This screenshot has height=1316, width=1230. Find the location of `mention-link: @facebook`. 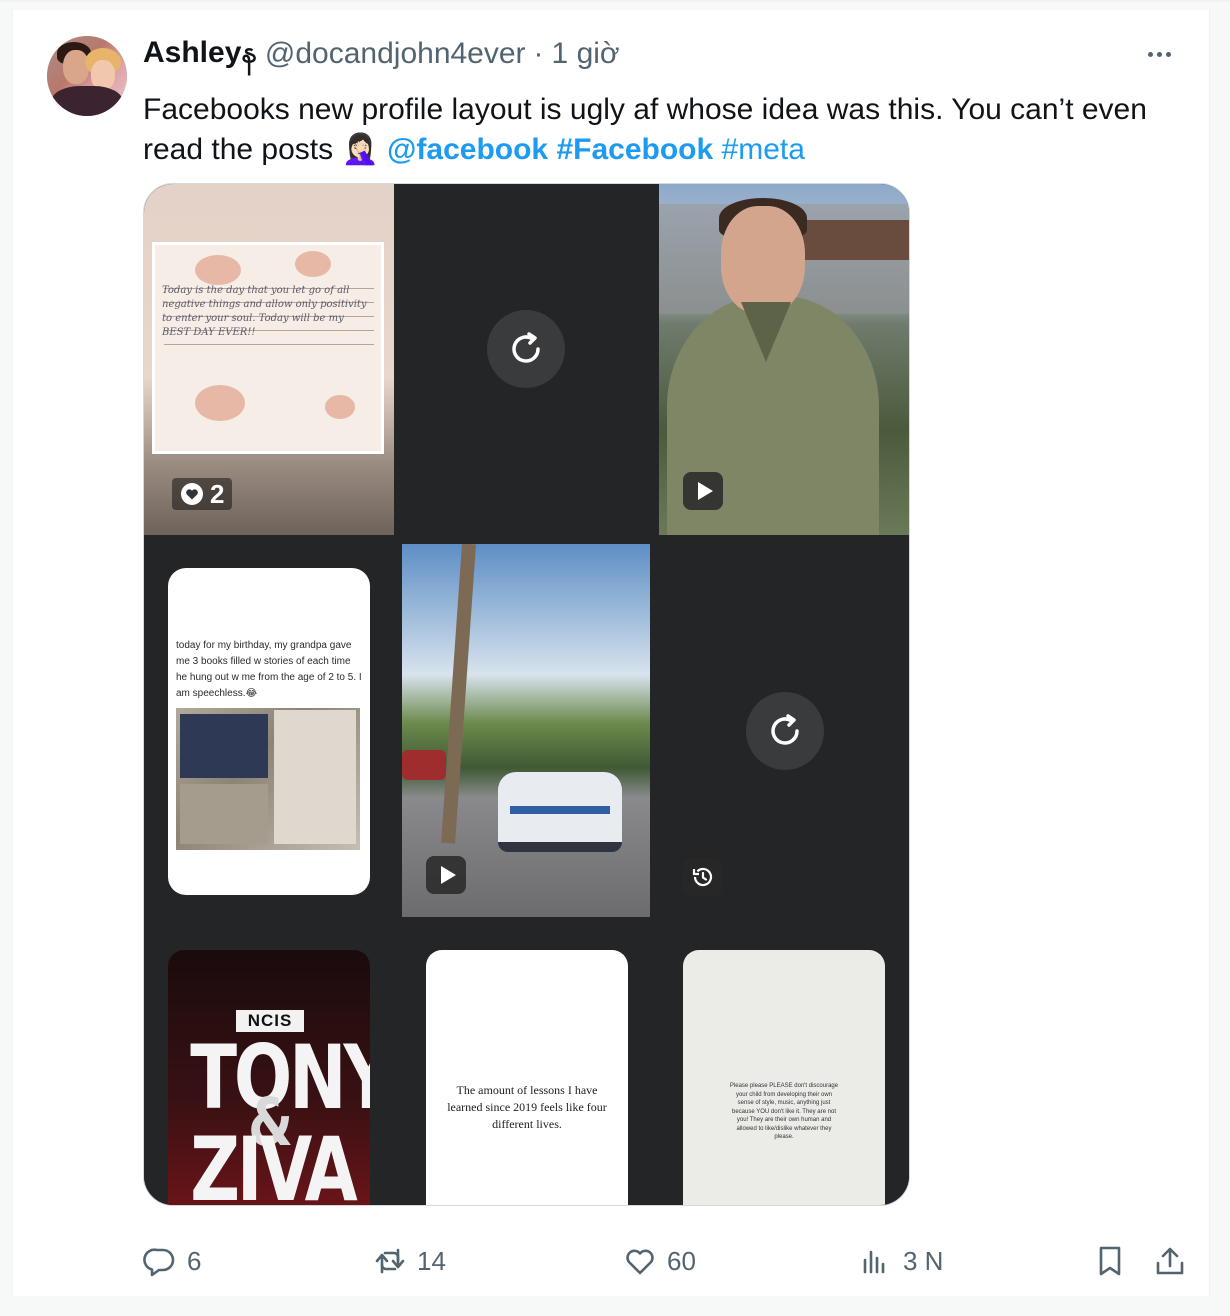

mention-link: @facebook is located at coordinates (467, 149).